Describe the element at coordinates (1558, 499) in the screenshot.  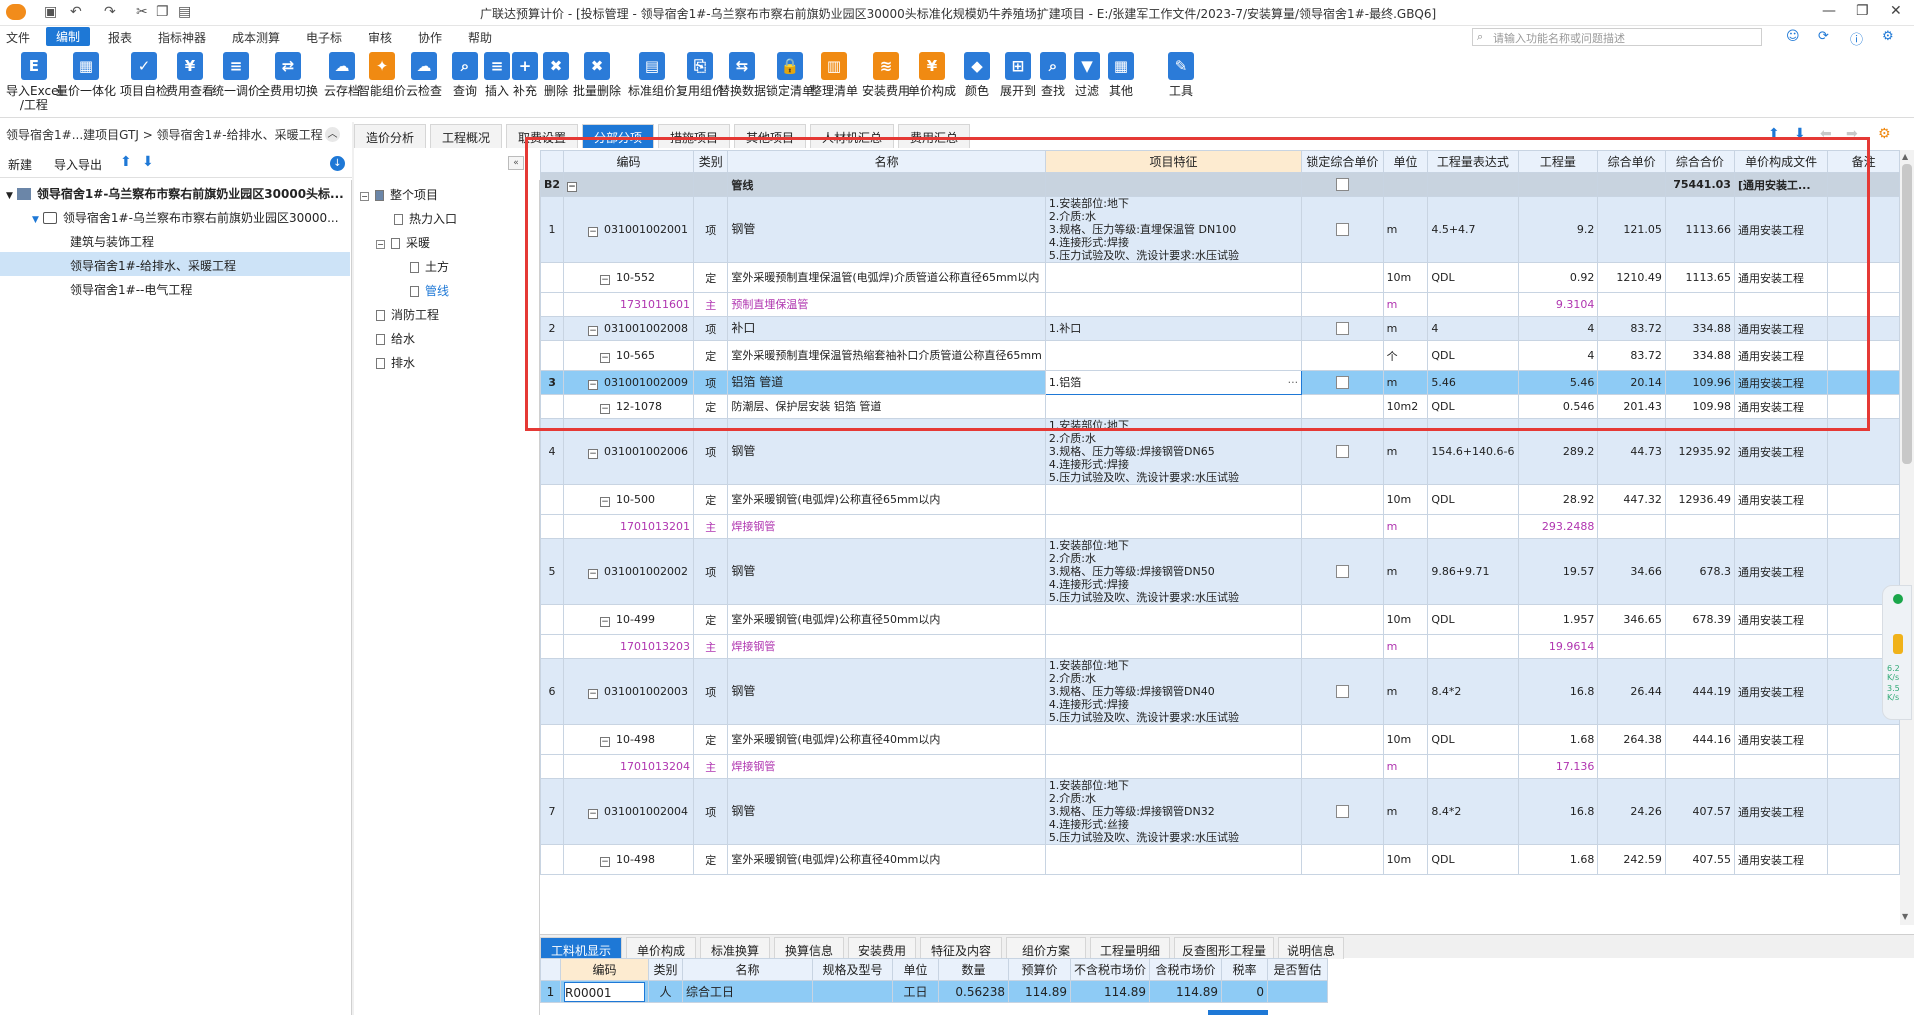
I see `quantity-cell: 28.92` at that location.